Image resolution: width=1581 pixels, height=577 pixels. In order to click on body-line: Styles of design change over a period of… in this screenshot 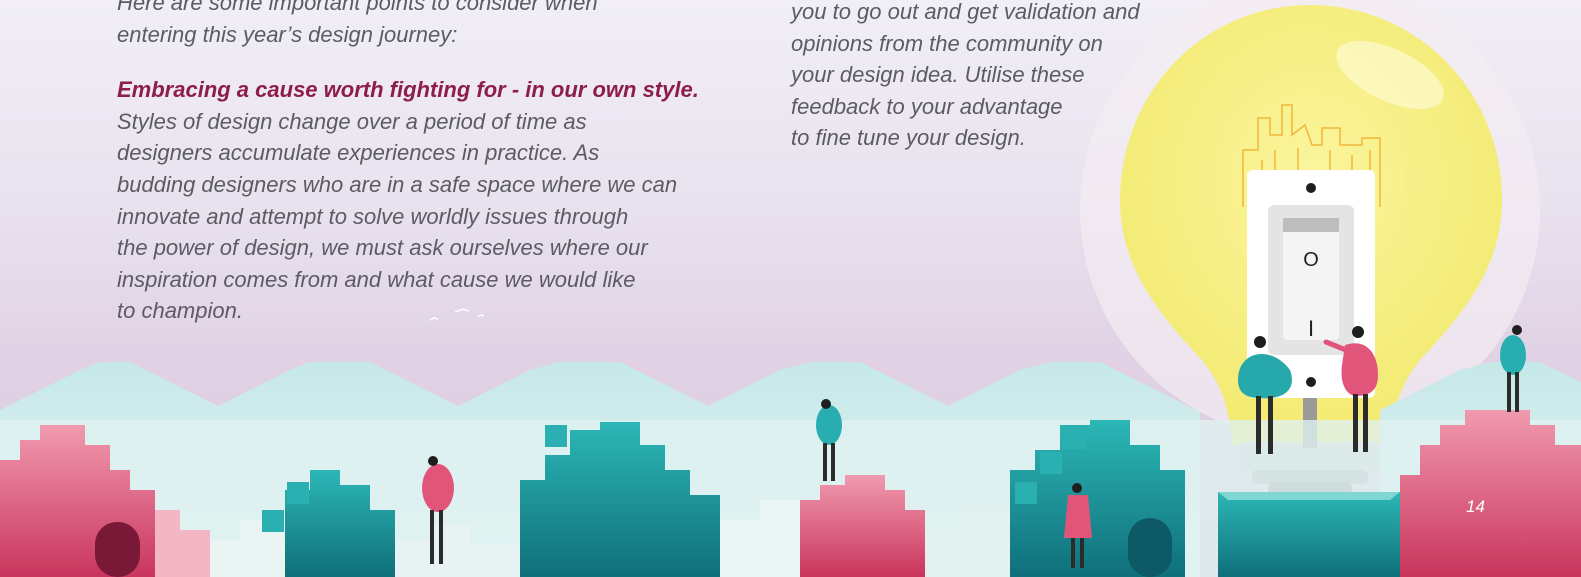, I will do `click(352, 121)`.